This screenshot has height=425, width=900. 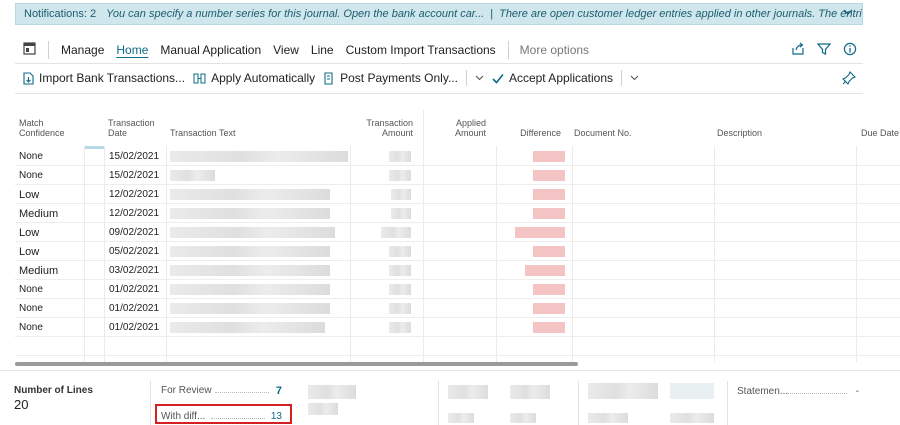 What do you see at coordinates (850, 49) in the screenshot?
I see `info-icon` at bounding box center [850, 49].